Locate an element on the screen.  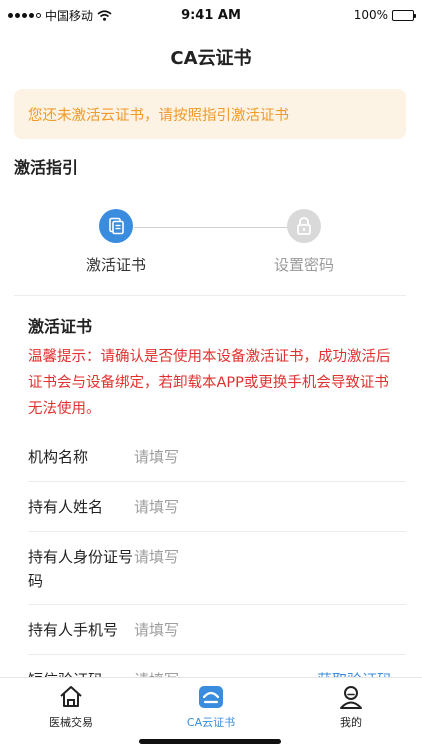
cloud-certificate-icon is located at coordinates (211, 697).